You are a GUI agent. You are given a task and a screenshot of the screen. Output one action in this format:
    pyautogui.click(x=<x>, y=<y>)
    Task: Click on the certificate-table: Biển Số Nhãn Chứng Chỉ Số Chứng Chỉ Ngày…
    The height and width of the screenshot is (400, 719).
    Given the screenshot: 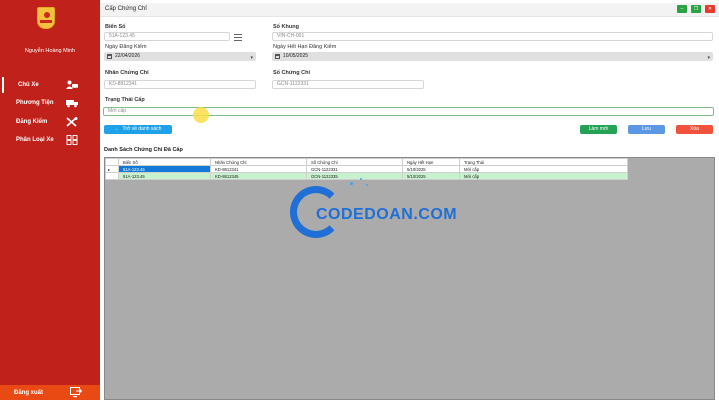 What is the action you would take?
    pyautogui.click(x=366, y=169)
    